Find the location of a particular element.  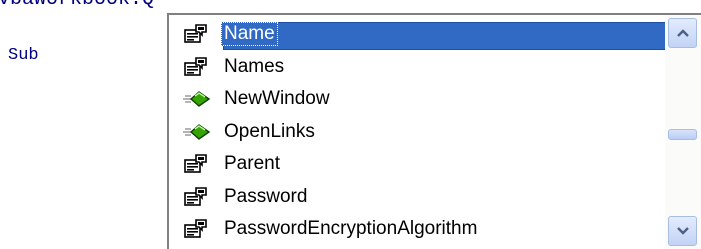

selection-highlight is located at coordinates (445, 36).